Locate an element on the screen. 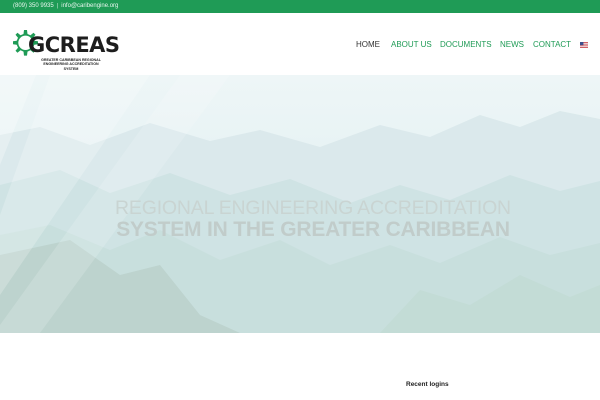  recent-logins-heading: Recent logins is located at coordinates (427, 384).